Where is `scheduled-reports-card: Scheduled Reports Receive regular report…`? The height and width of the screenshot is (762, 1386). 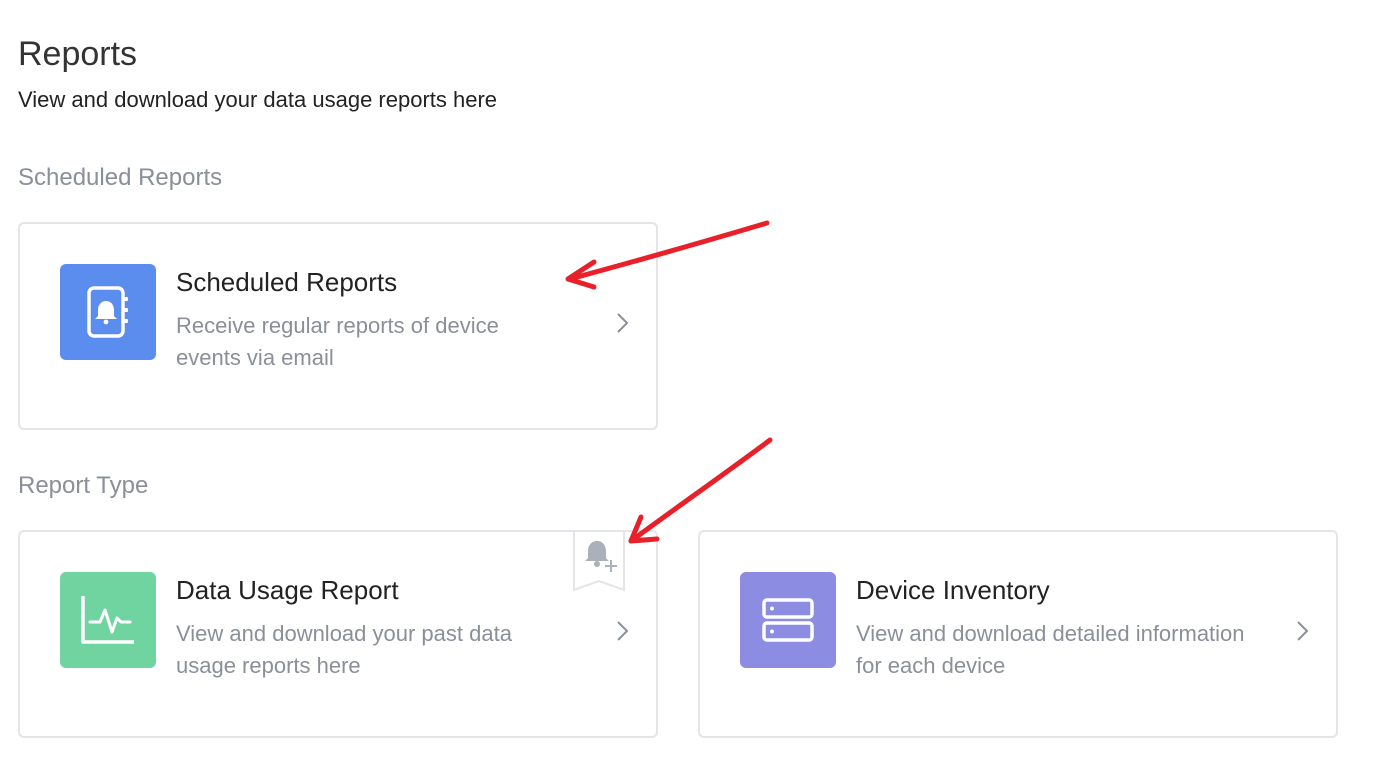 scheduled-reports-card: Scheduled Reports Receive regular report… is located at coordinates (338, 326).